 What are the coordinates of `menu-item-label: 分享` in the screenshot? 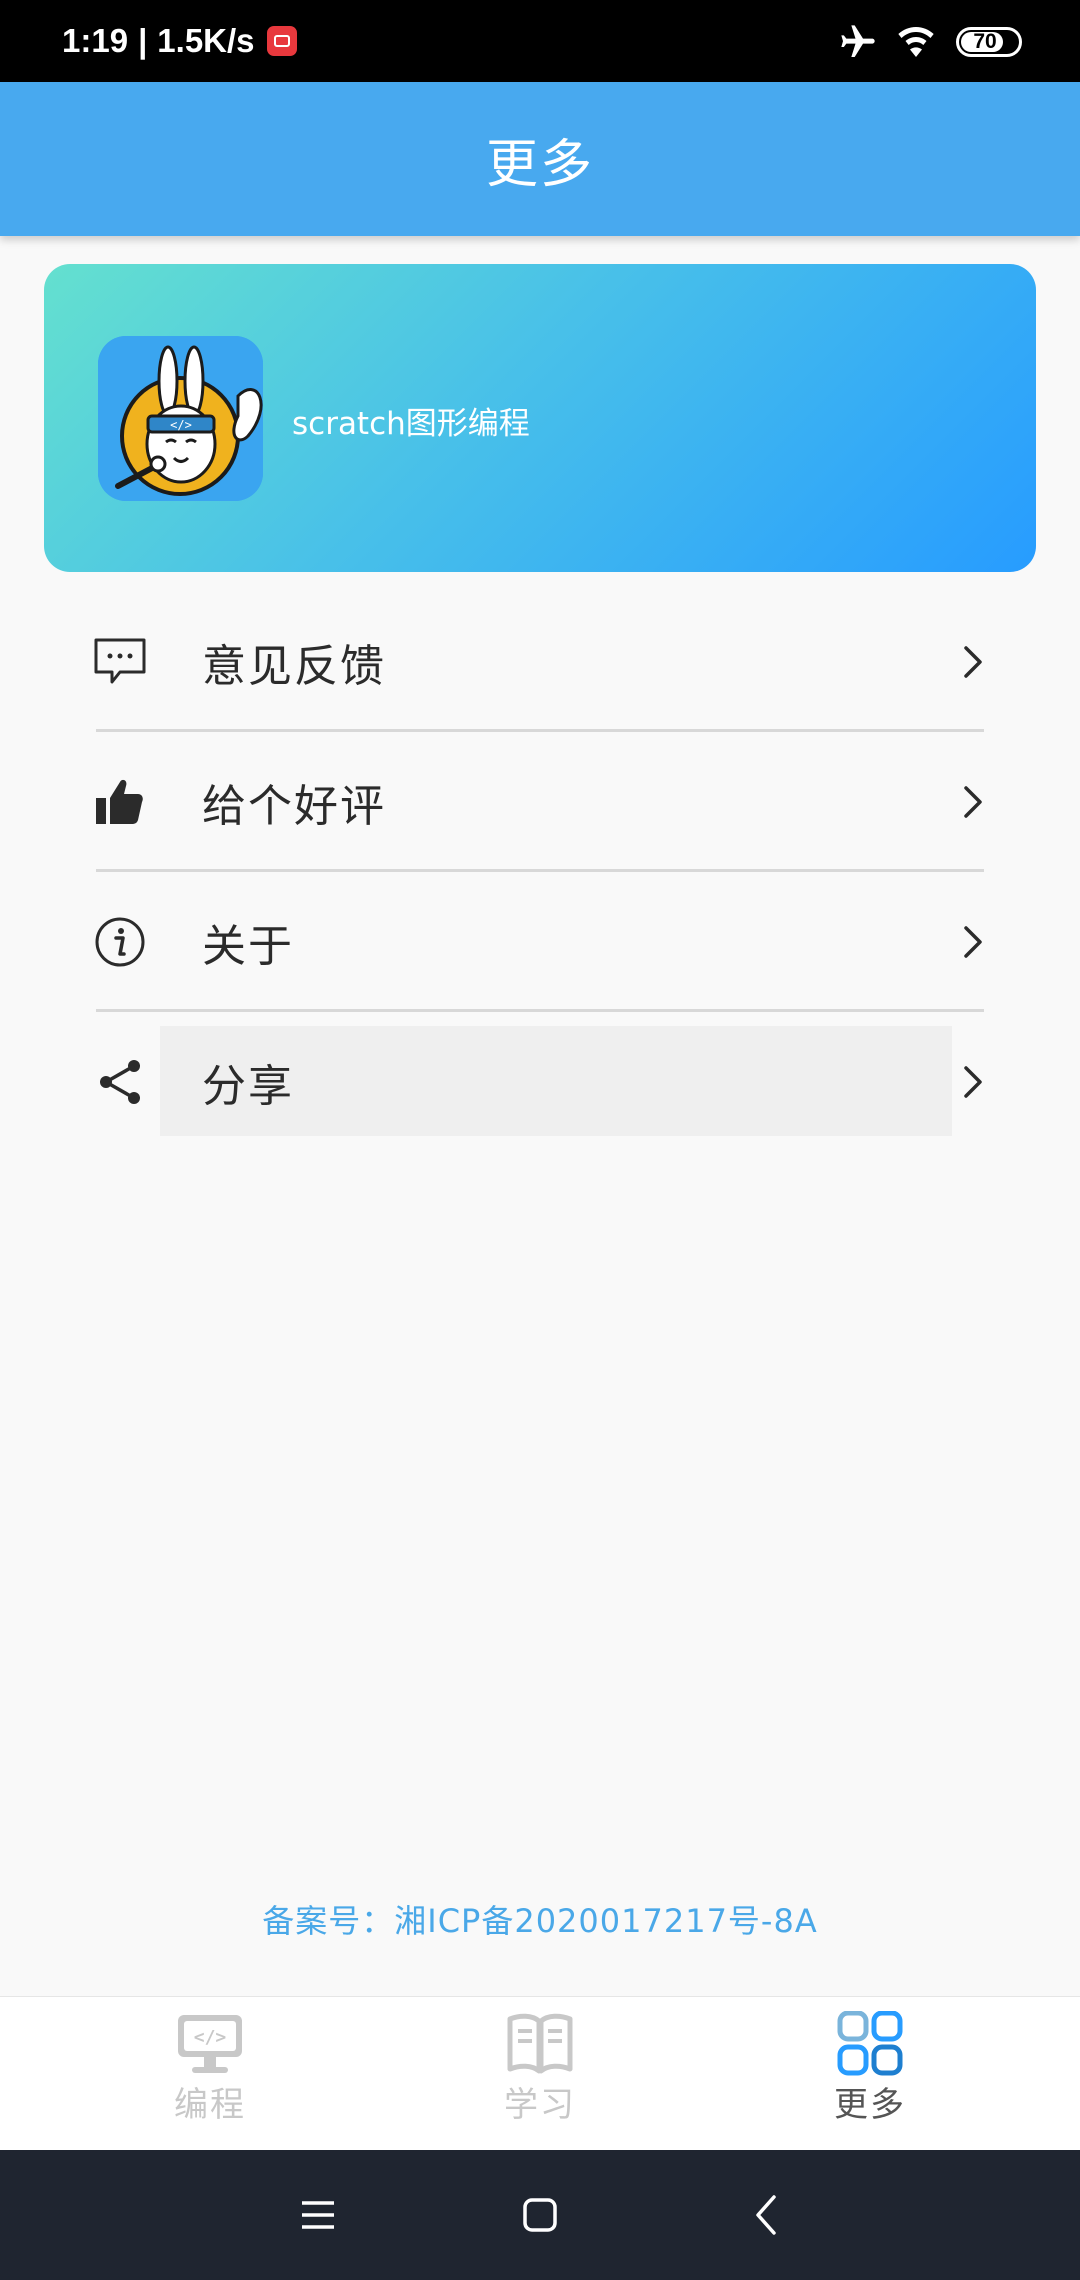 It's located at (248, 1086).